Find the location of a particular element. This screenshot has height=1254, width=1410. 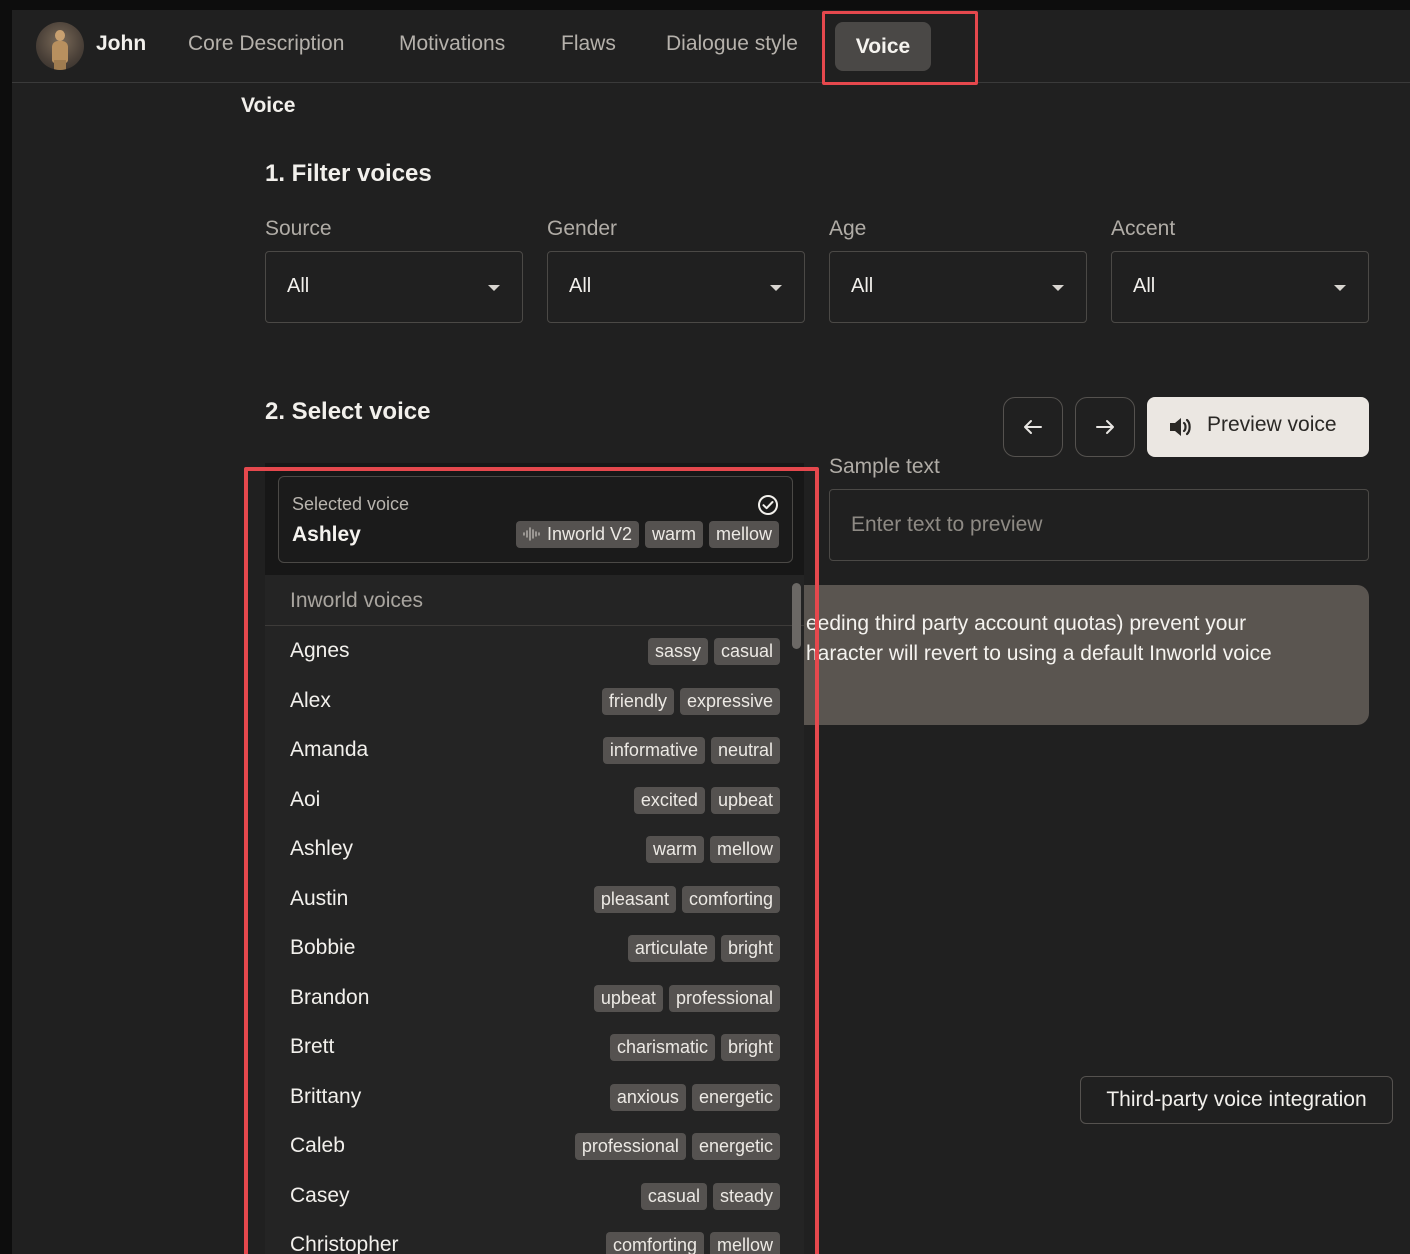

check-circle-icon is located at coordinates (768, 507).